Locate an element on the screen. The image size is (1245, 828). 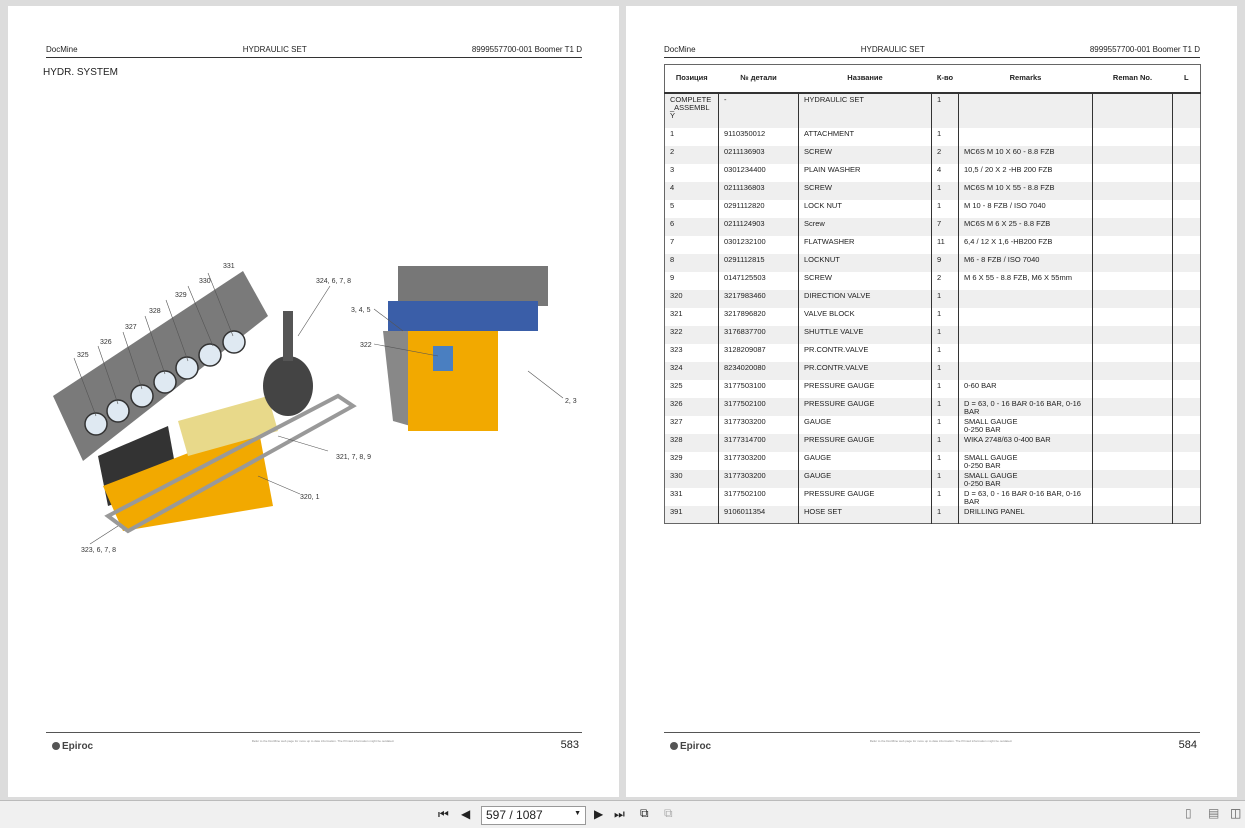
prev-page-icon: ◀ is located at coordinates (465, 814).